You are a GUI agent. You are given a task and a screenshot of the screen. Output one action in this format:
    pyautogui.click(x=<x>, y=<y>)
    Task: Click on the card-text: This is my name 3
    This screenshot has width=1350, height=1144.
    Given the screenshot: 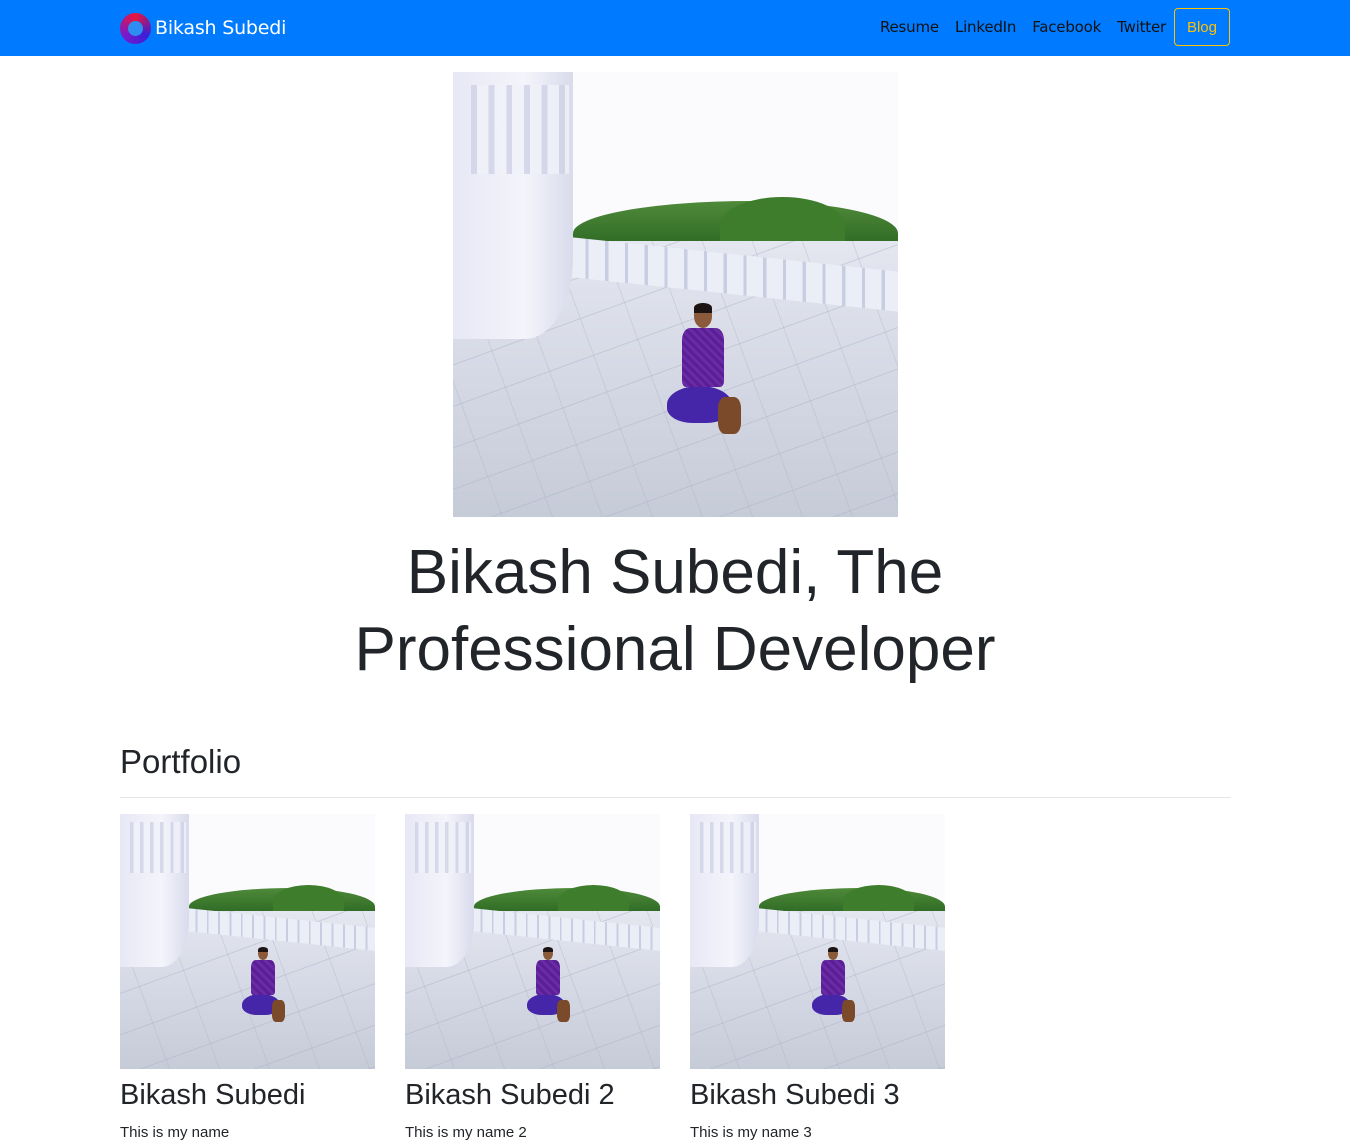 What is the action you would take?
    pyautogui.click(x=751, y=1132)
    